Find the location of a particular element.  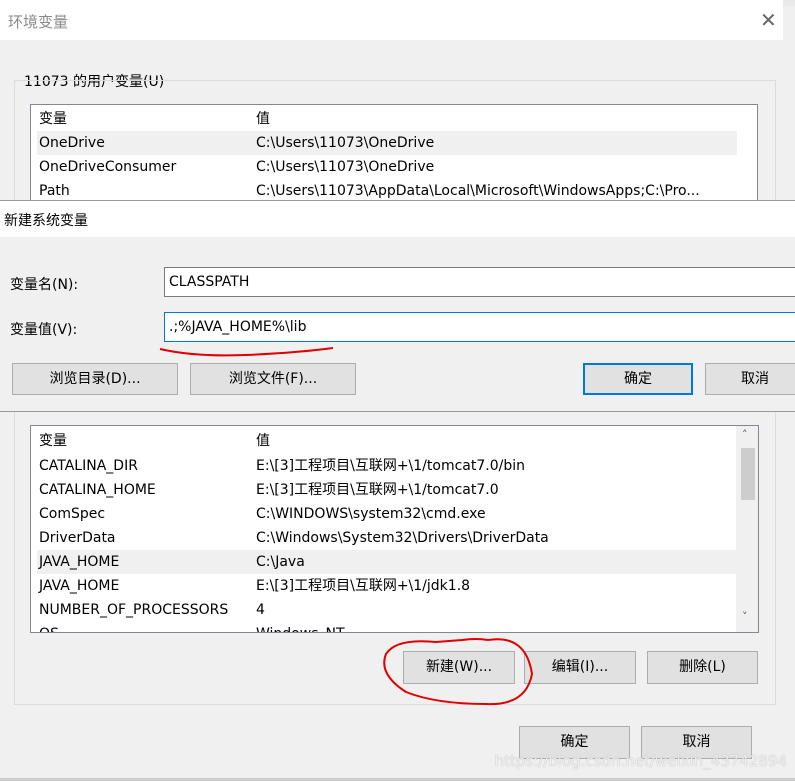

variable-value-label: 变量值(V): is located at coordinates (44, 330).